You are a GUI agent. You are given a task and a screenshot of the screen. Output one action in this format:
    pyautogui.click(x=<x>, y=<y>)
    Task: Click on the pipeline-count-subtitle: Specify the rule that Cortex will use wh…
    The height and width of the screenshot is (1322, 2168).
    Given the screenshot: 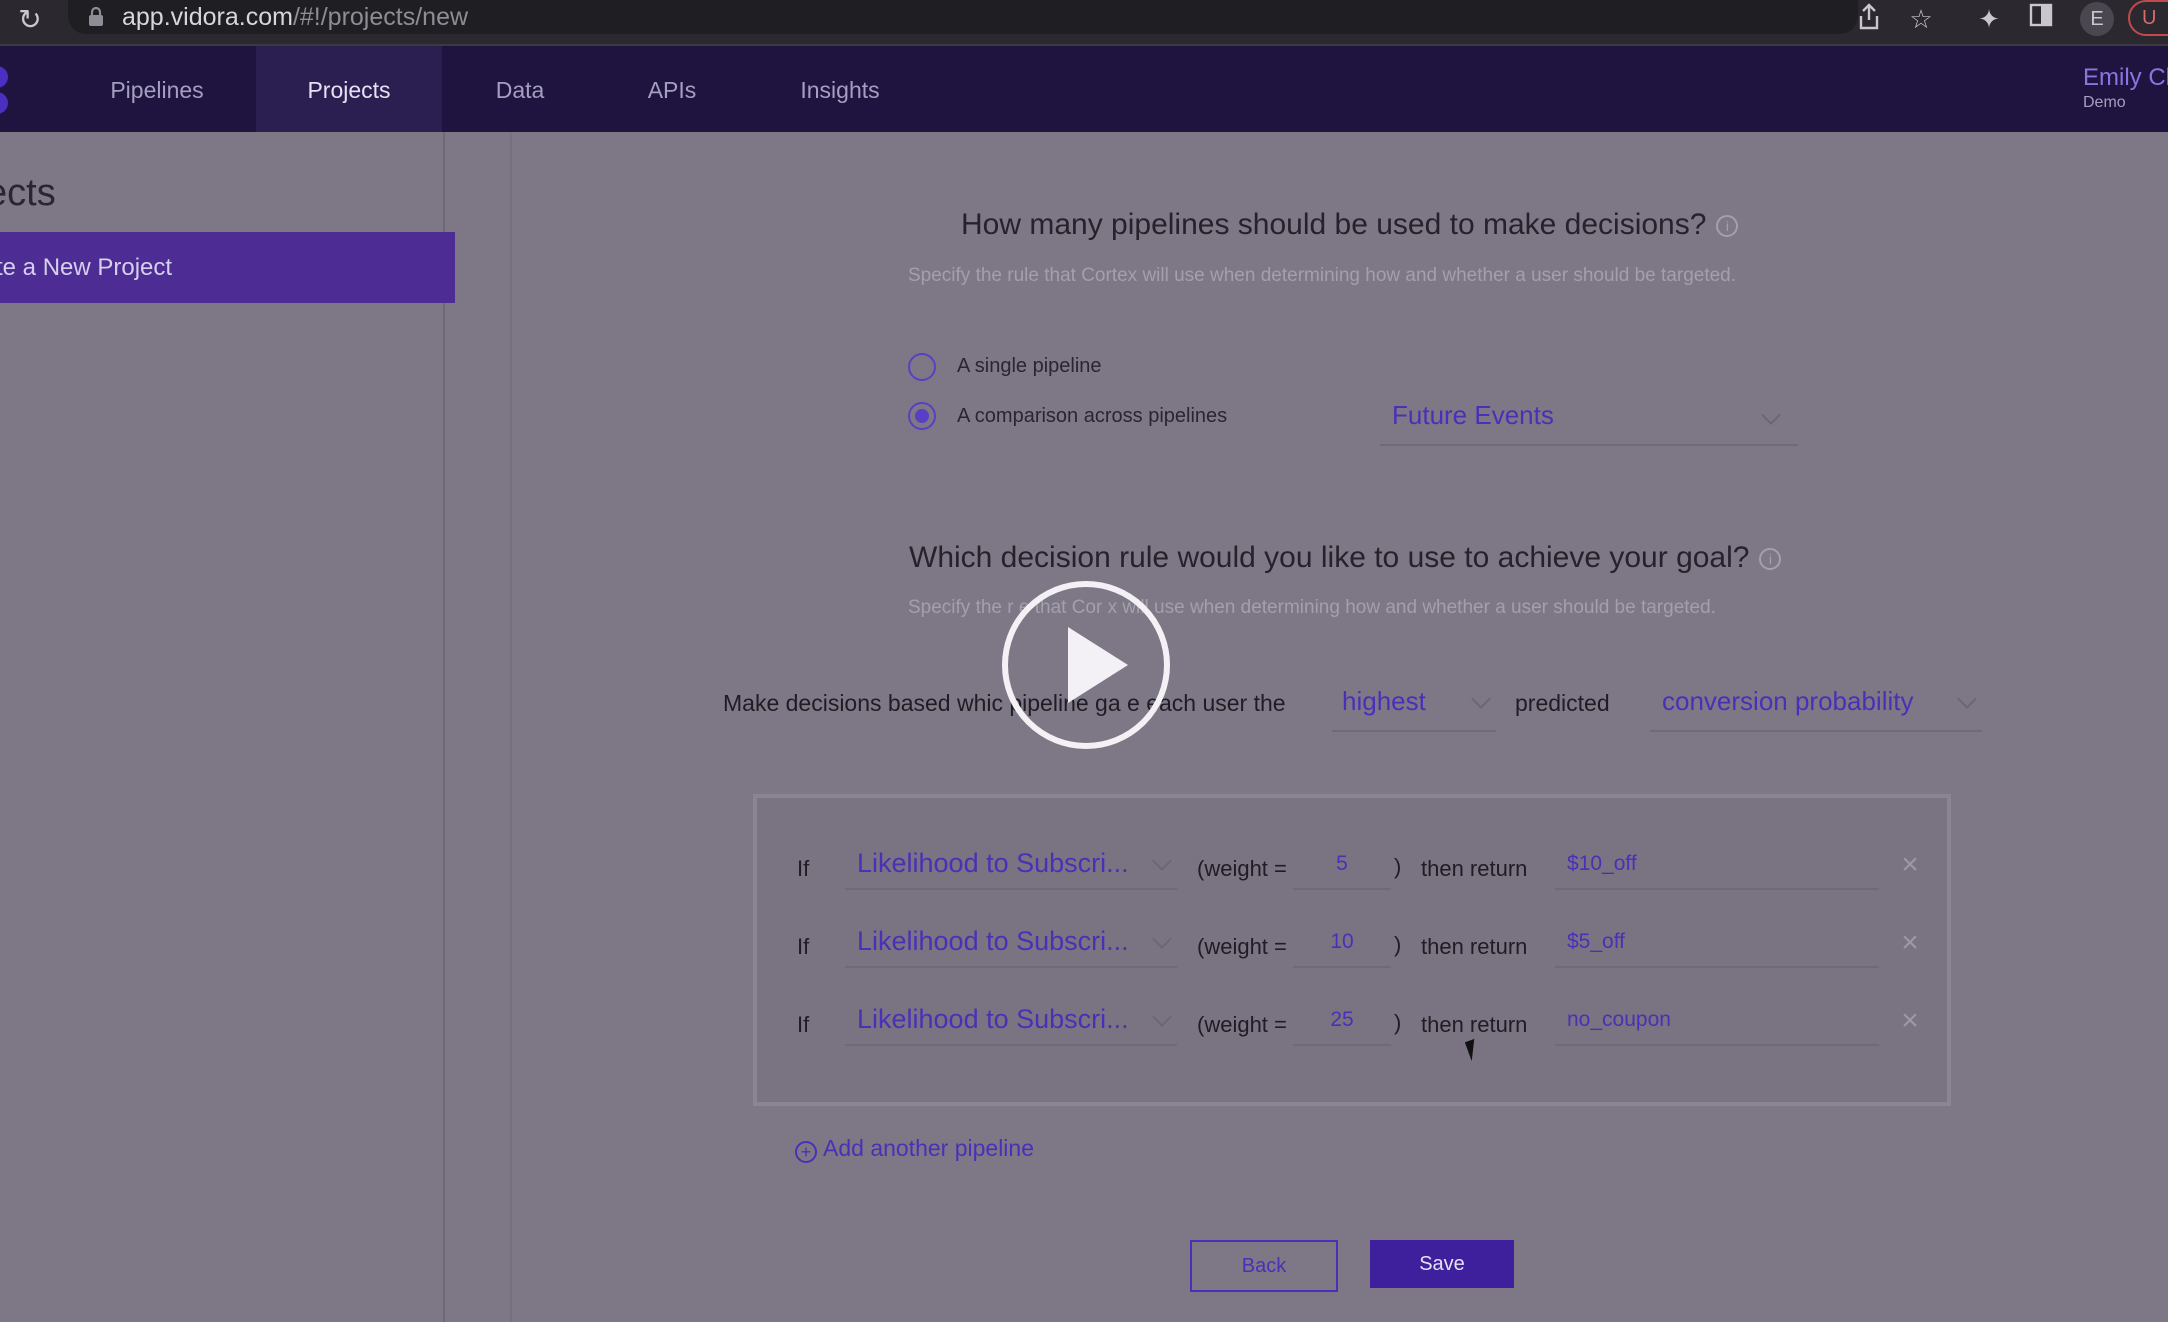 What is the action you would take?
    pyautogui.click(x=1322, y=275)
    